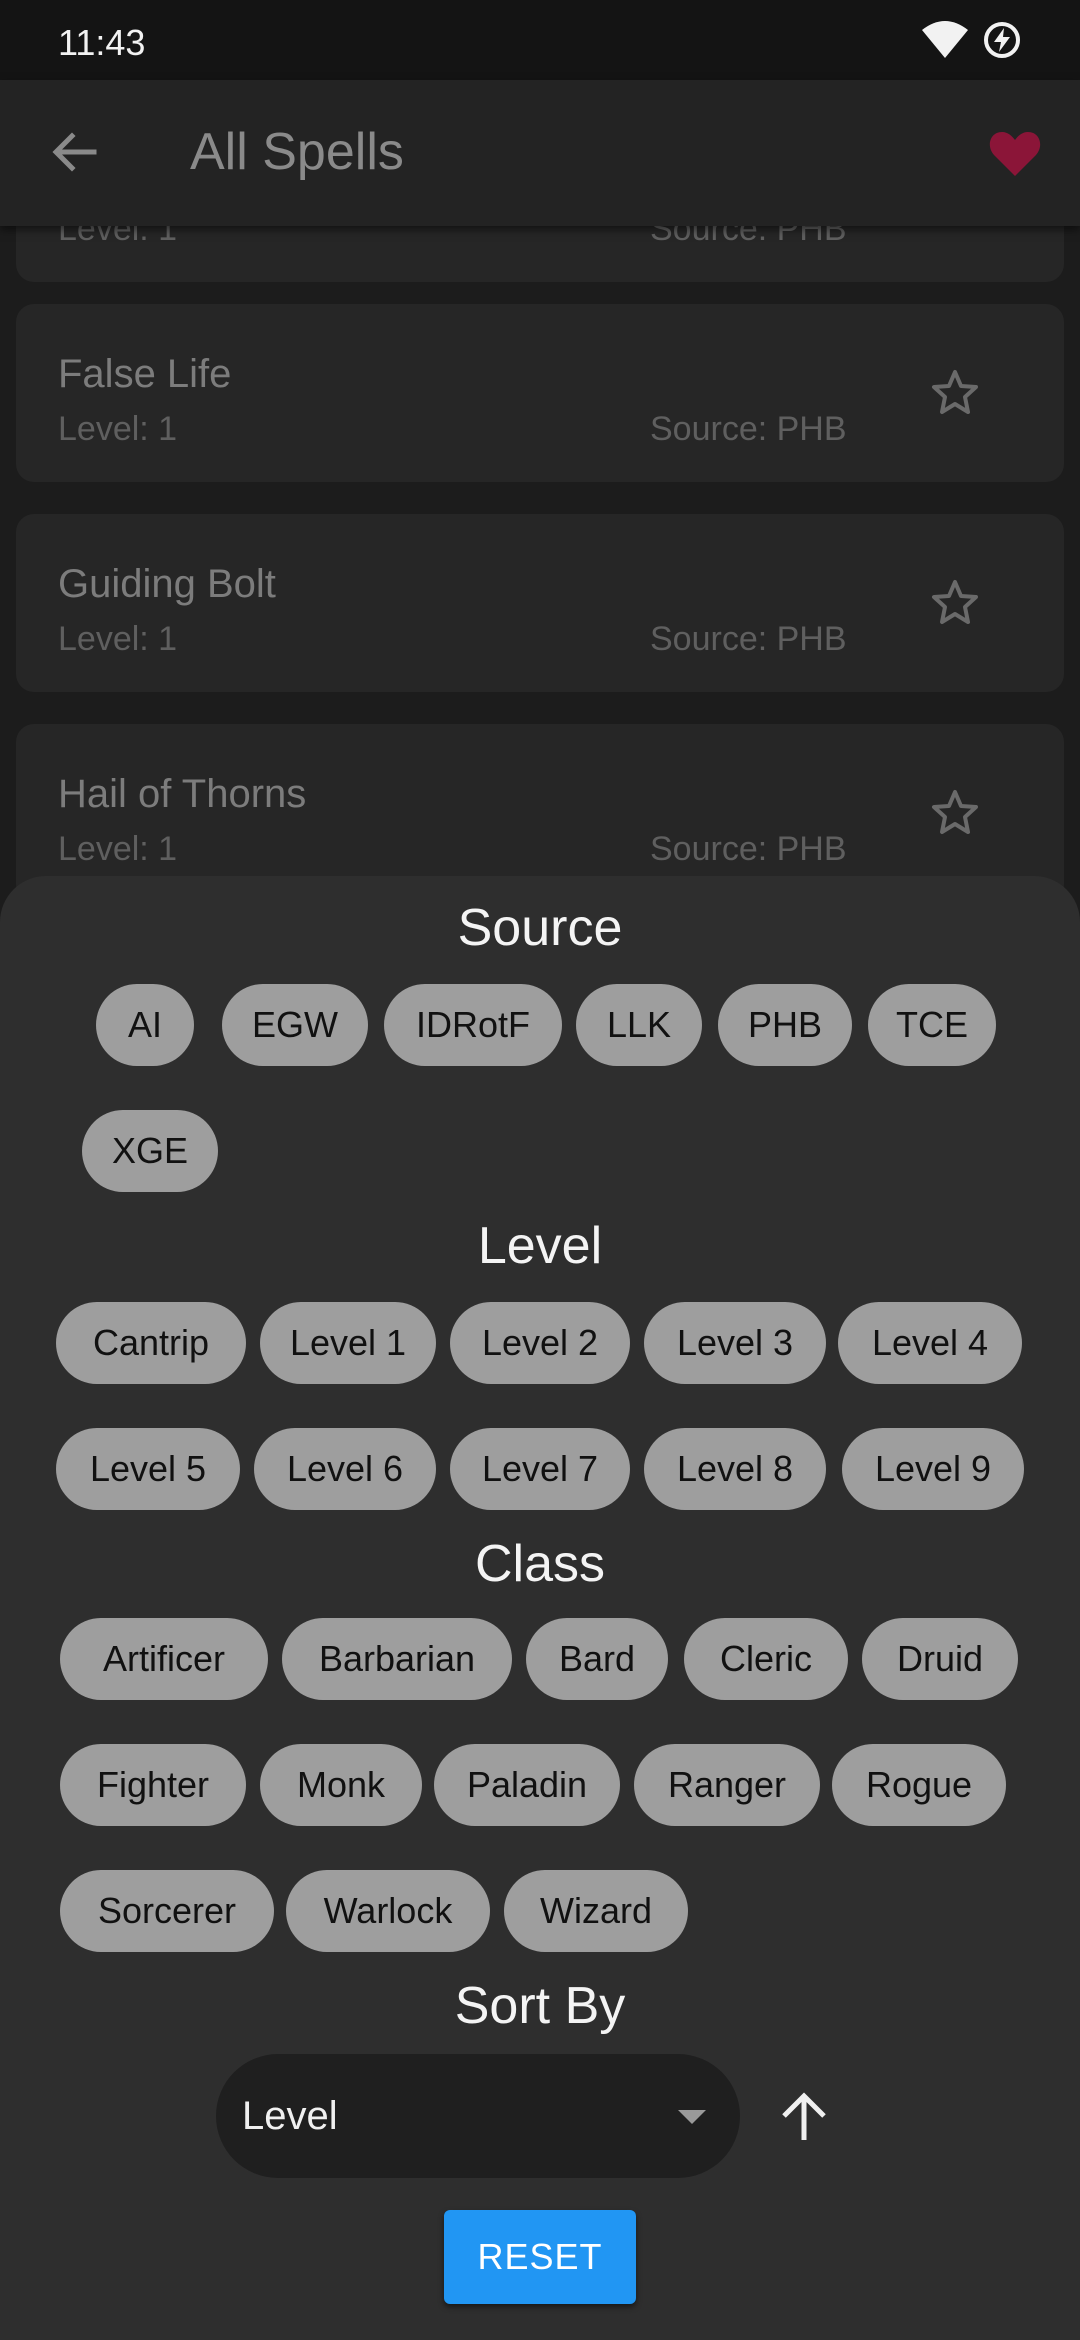 The height and width of the screenshot is (2340, 1080). I want to click on level-chip-3: Level 3, so click(735, 1343).